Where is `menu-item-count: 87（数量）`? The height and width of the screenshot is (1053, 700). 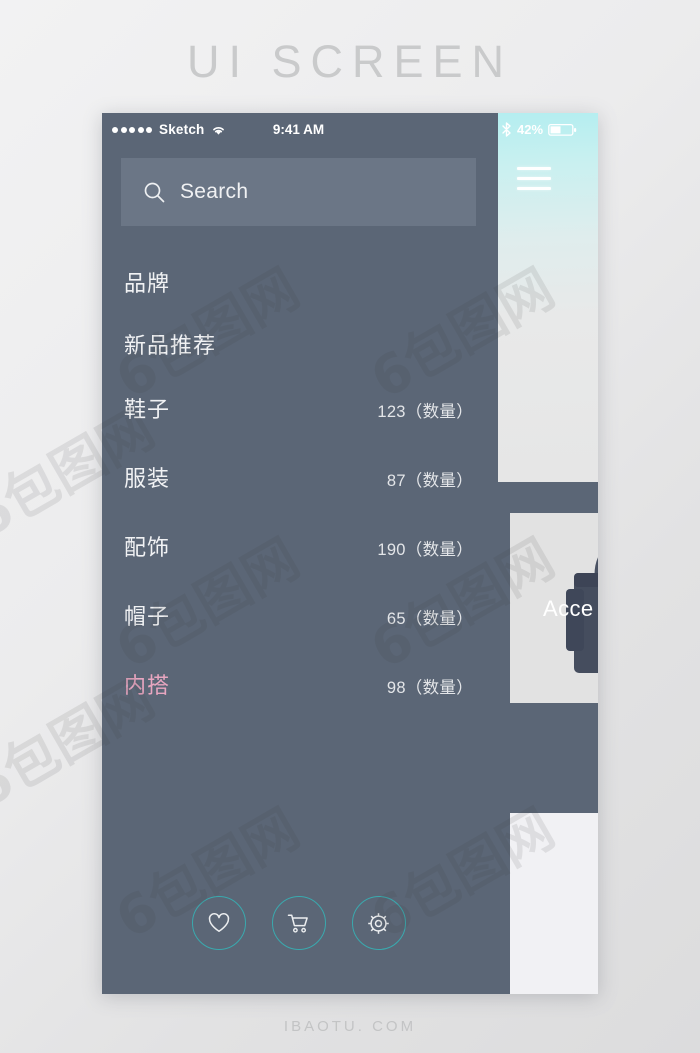 menu-item-count: 87（数量） is located at coordinates (429, 481).